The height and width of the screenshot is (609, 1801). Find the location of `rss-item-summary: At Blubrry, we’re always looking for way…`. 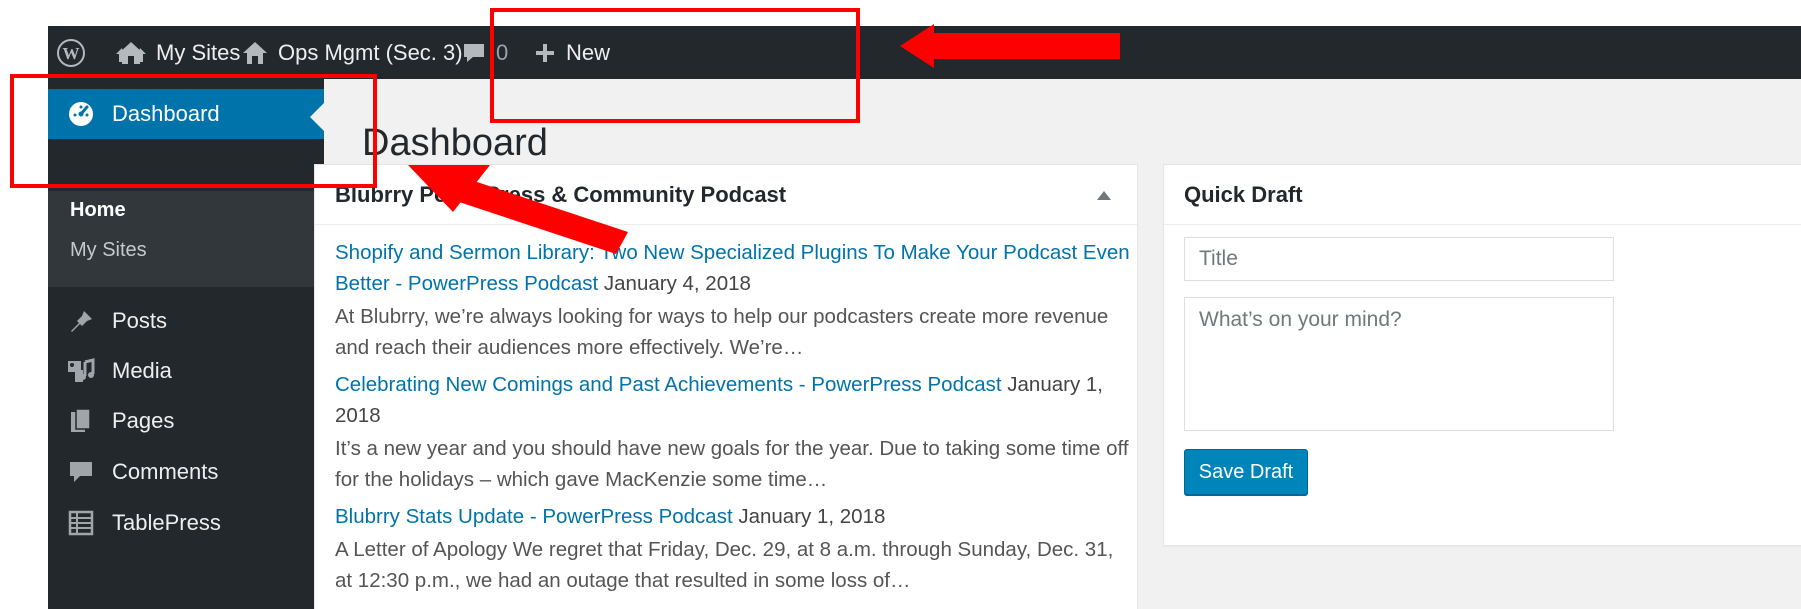

rss-item-summary: At Blubrry, we’re always looking for way… is located at coordinates (722, 332).